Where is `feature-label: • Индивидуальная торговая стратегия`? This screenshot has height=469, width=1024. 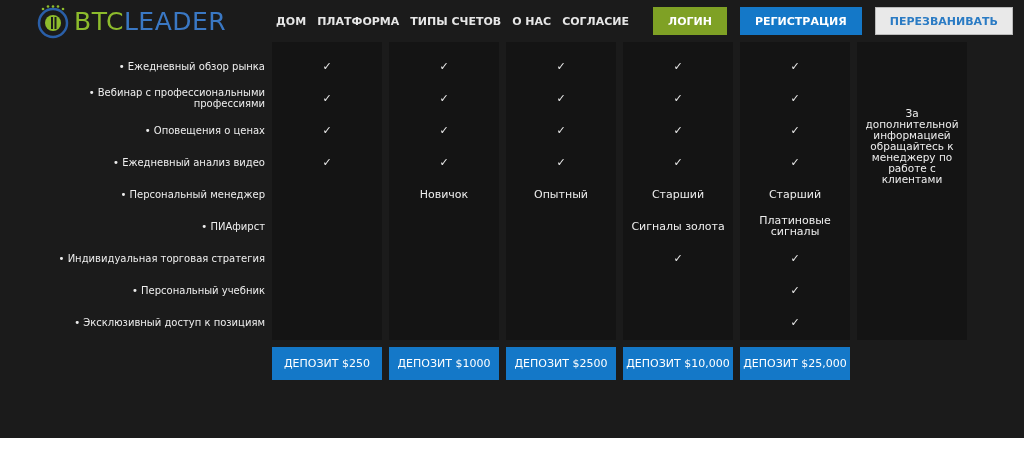 feature-label: • Индивидуальная торговая стратегия is located at coordinates (161, 258).